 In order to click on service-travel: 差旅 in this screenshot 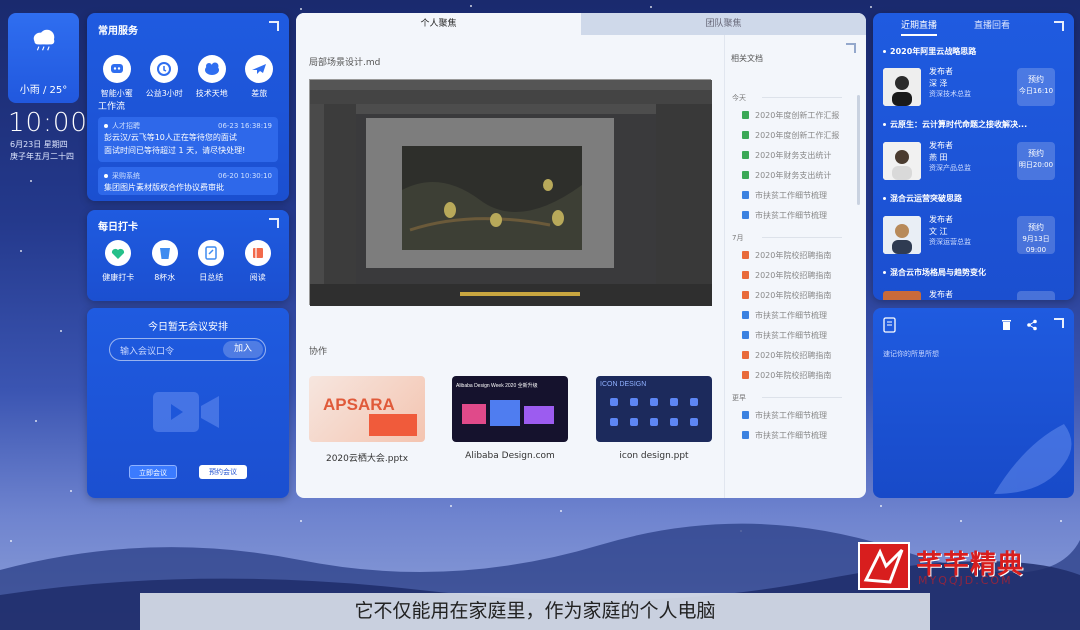, I will do `click(259, 77)`.